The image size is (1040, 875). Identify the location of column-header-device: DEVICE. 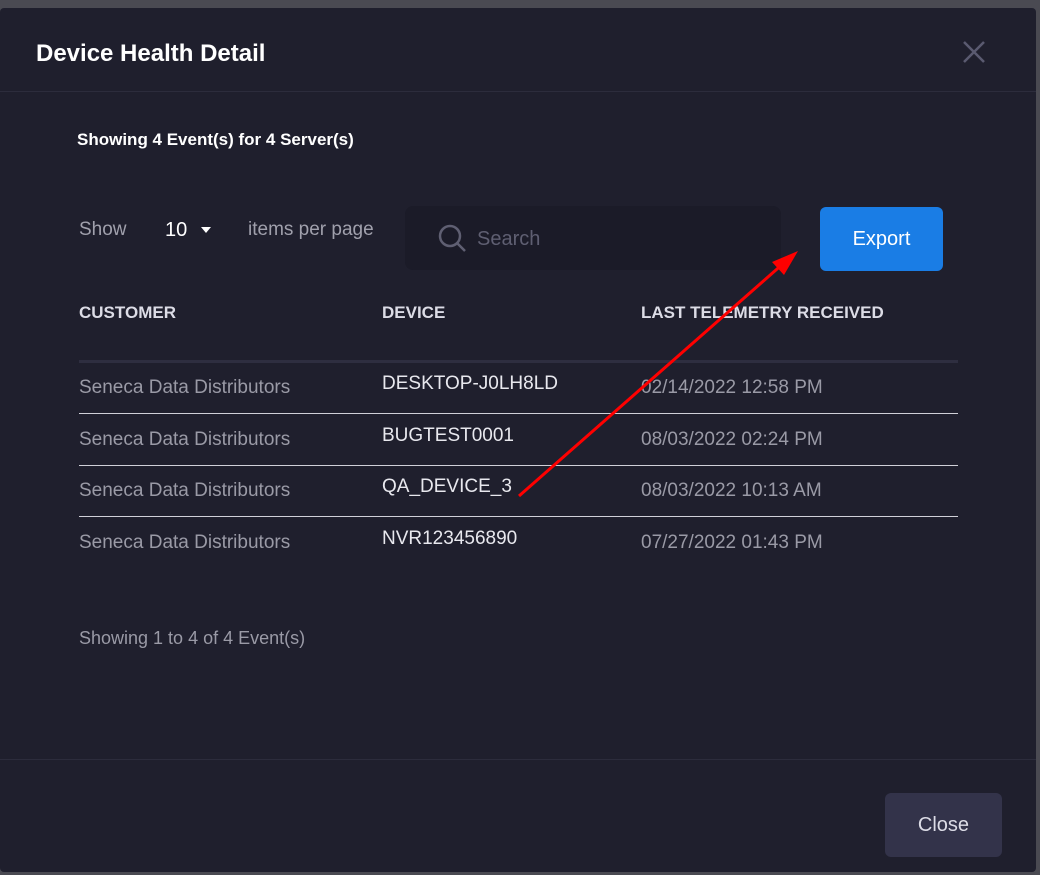
(413, 313).